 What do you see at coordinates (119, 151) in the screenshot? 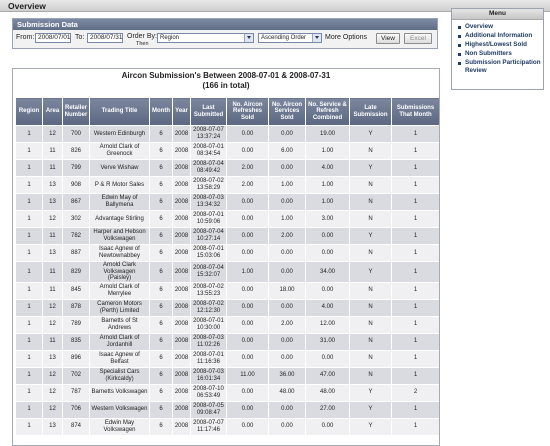
I see `table-cell: Arnold Clark of Greenock` at bounding box center [119, 151].